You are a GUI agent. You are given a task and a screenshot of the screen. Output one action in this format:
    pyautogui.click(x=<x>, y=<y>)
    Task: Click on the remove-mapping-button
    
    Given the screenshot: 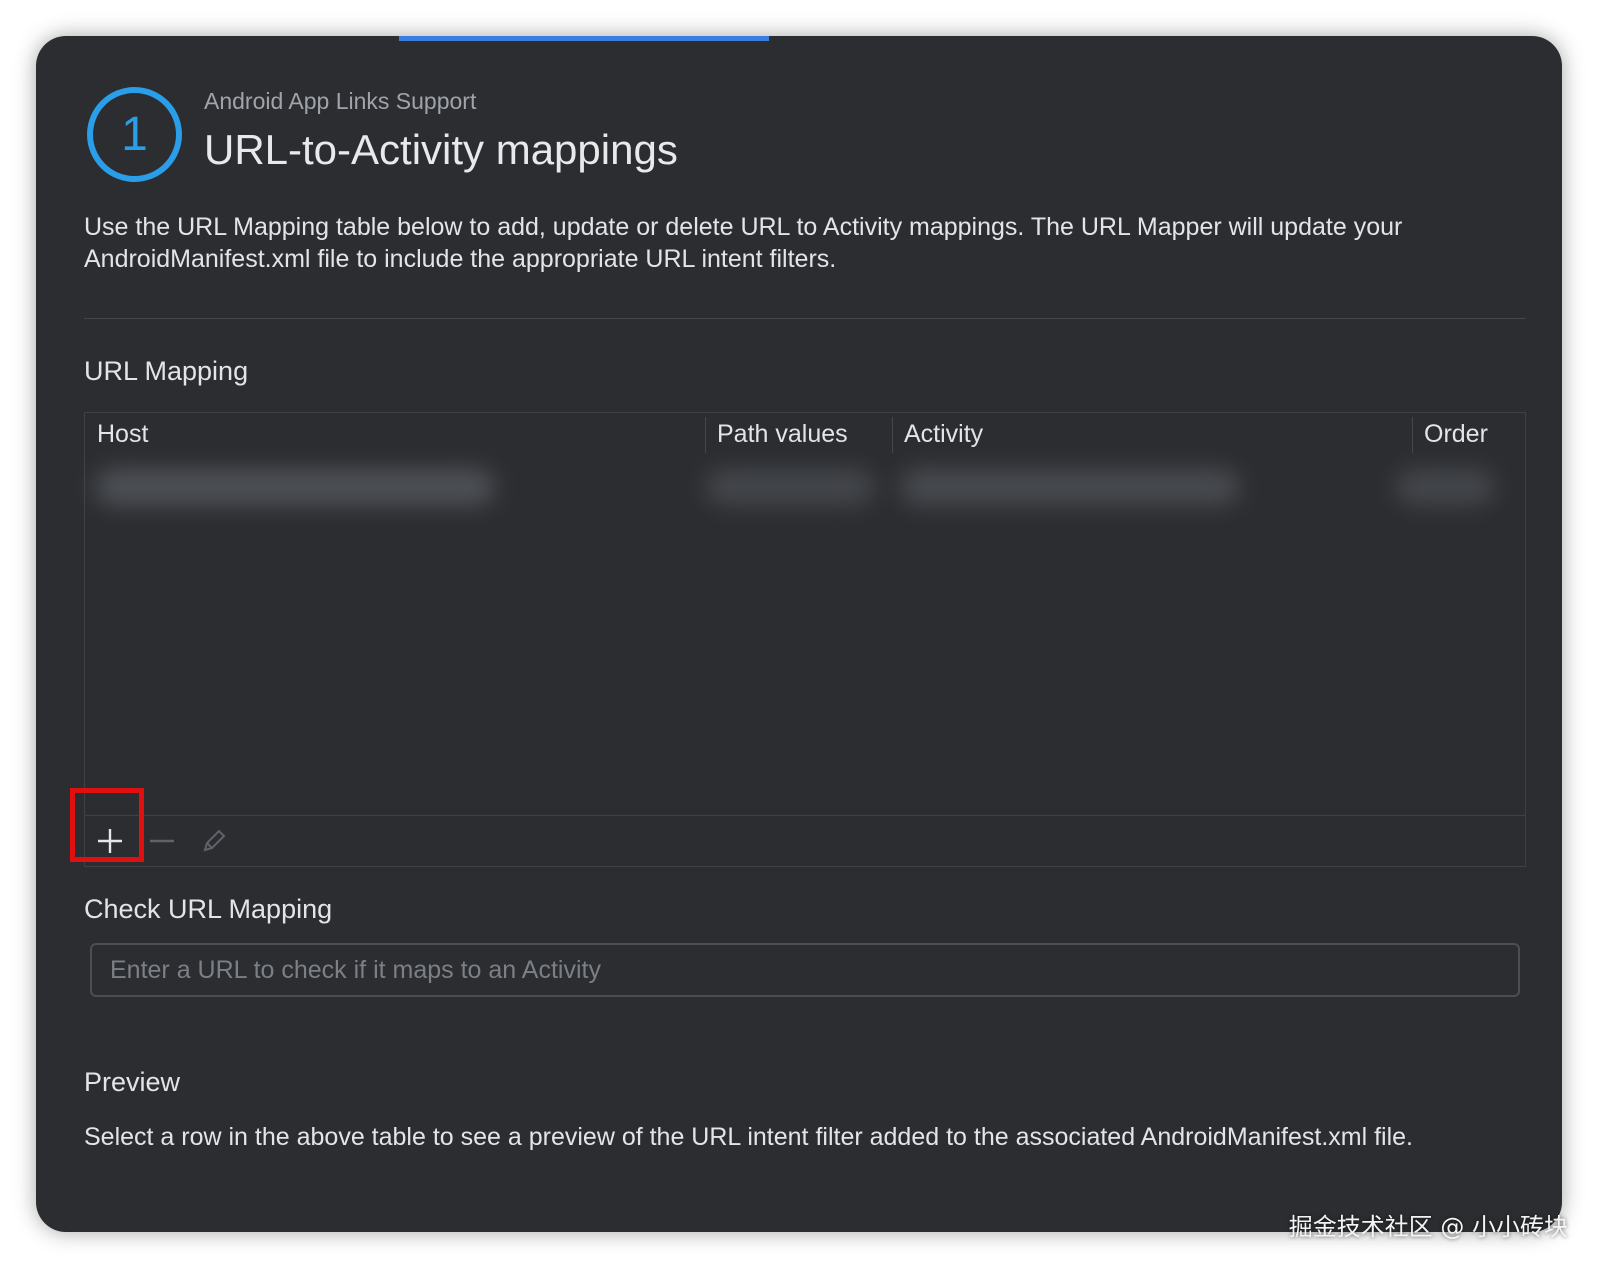 What is the action you would take?
    pyautogui.click(x=162, y=841)
    